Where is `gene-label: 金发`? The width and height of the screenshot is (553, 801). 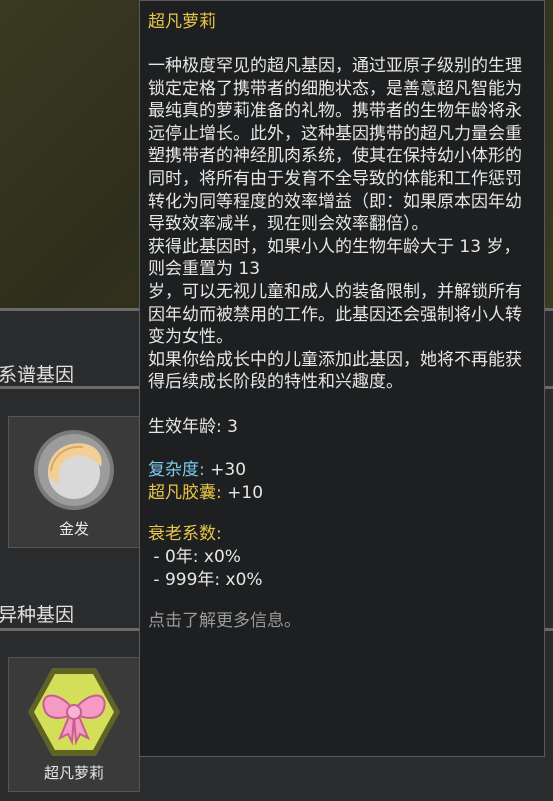
gene-label: 金发 is located at coordinates (73, 529).